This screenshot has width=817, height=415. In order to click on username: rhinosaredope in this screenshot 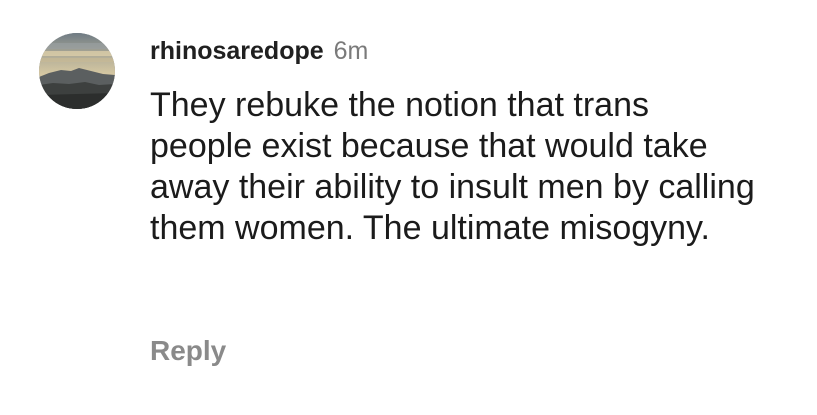, I will do `click(237, 51)`.